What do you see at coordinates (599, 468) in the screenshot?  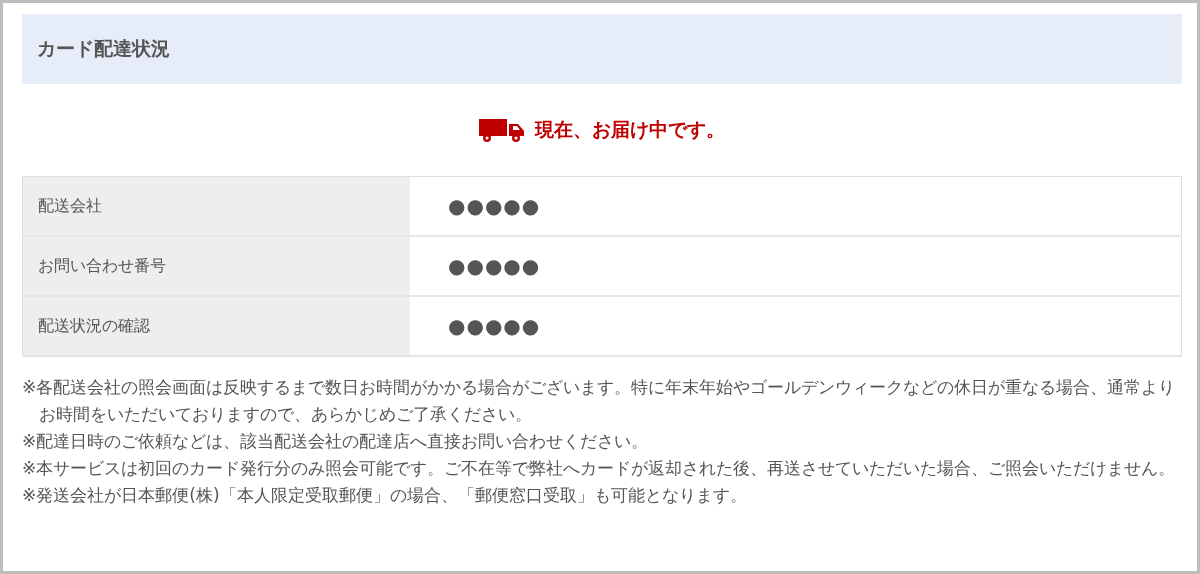 I see `note-text: ※本サービスは初回のカード発行分のみ照会可能です。ご不在等で弊社へカードが返却された後、再送させていただいた場合、ご照会いただけません。` at bounding box center [599, 468].